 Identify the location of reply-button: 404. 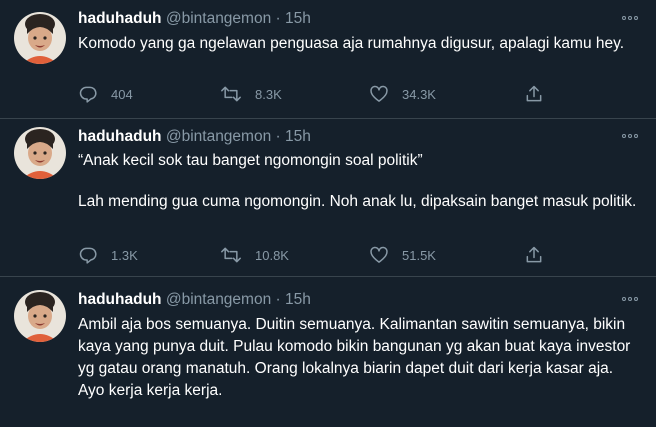
(105, 94).